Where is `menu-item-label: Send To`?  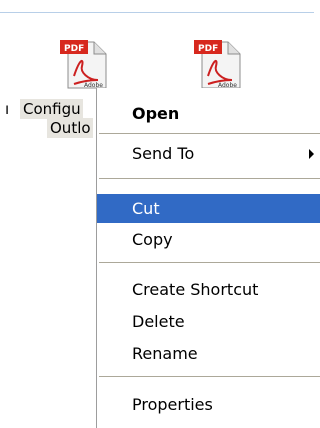
menu-item-label: Send To is located at coordinates (163, 153).